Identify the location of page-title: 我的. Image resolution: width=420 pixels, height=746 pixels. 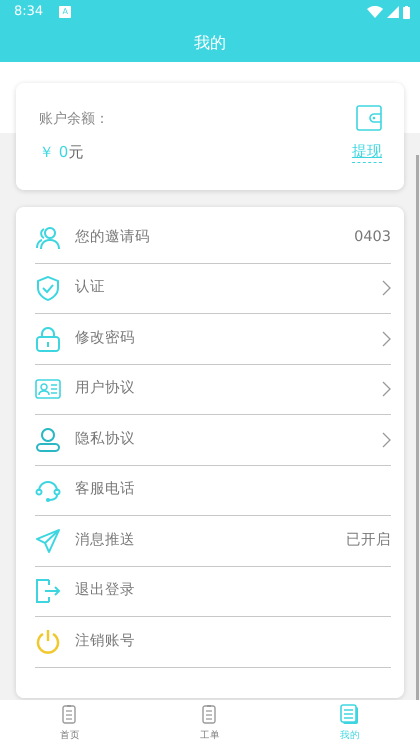
(210, 43).